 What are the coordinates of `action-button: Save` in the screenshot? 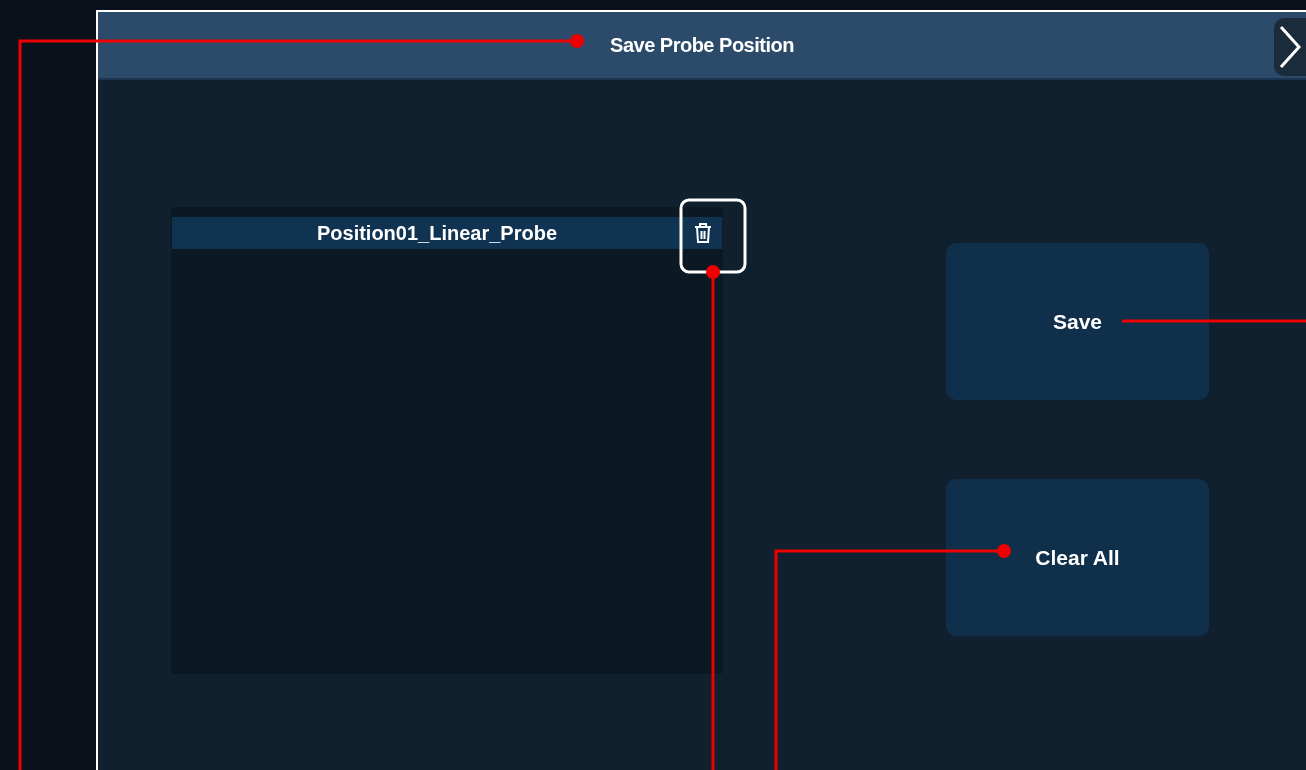 It's located at (1077, 321).